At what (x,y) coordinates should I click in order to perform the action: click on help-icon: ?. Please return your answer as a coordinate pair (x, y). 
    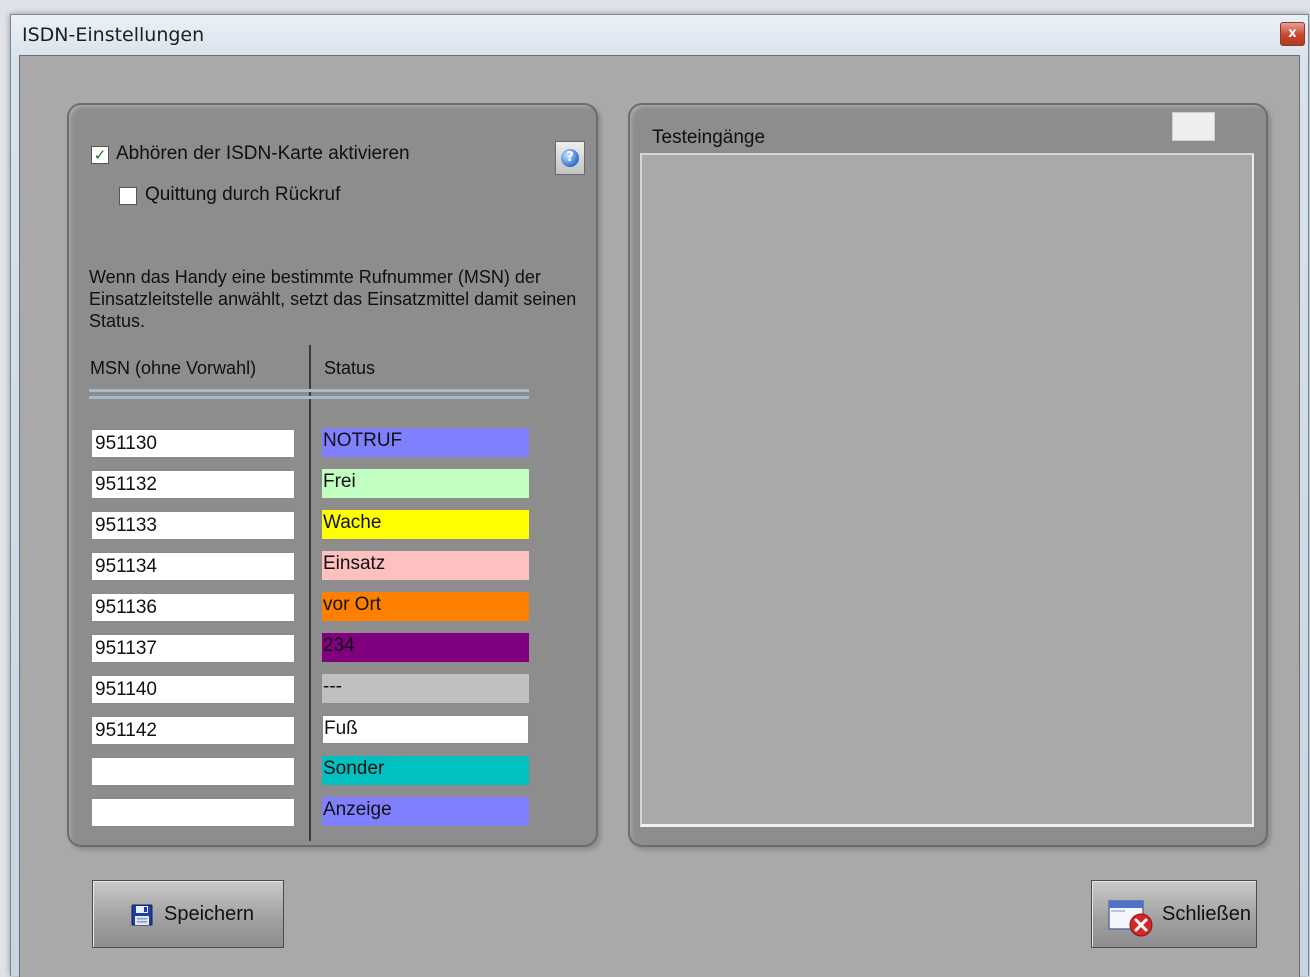
    Looking at the image, I should click on (570, 158).